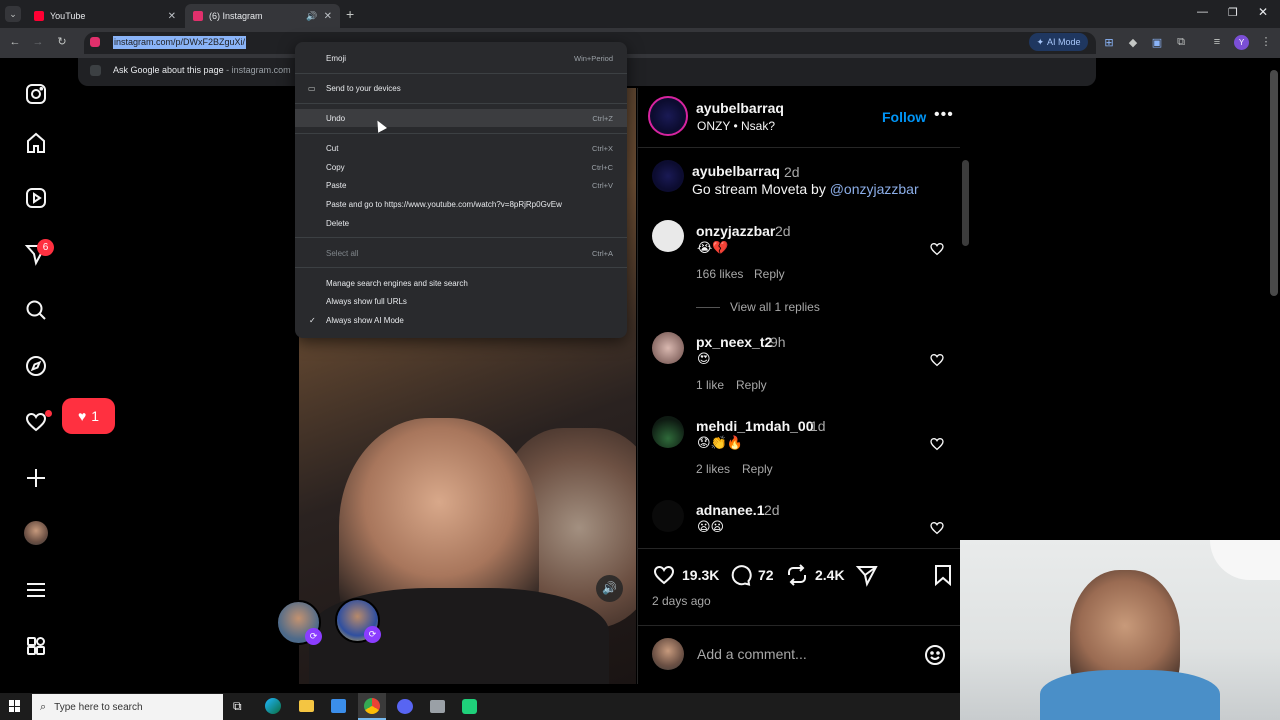  I want to click on create-icon, so click(36, 478).